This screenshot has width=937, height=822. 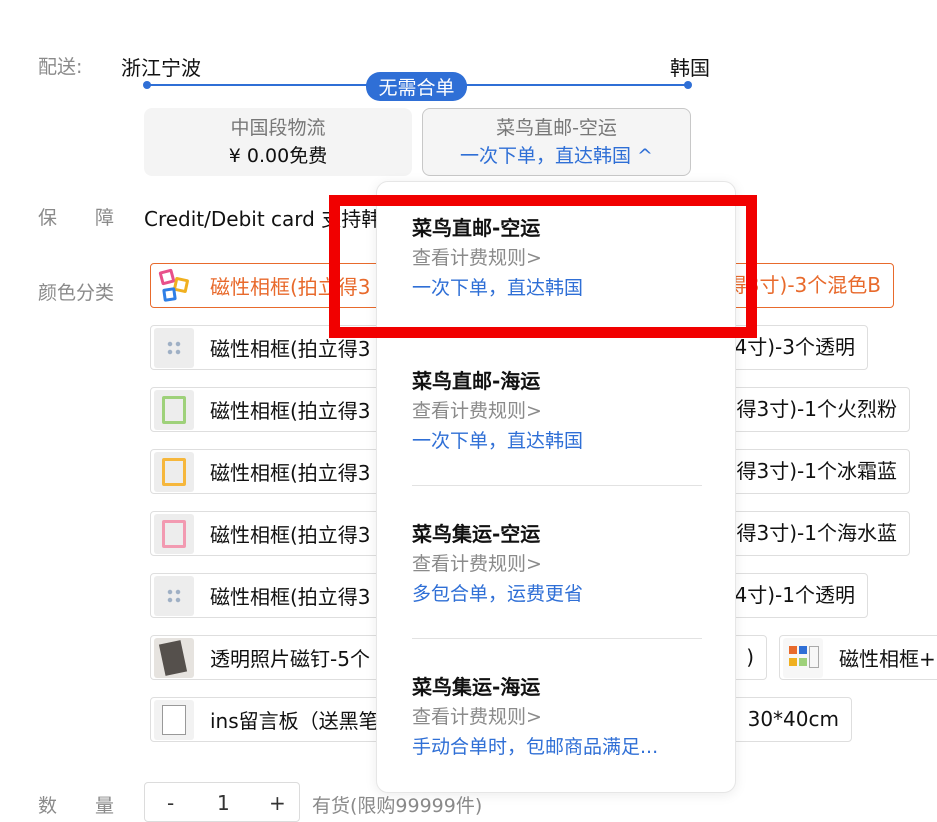 I want to click on quantity-value: 1, so click(x=223, y=803).